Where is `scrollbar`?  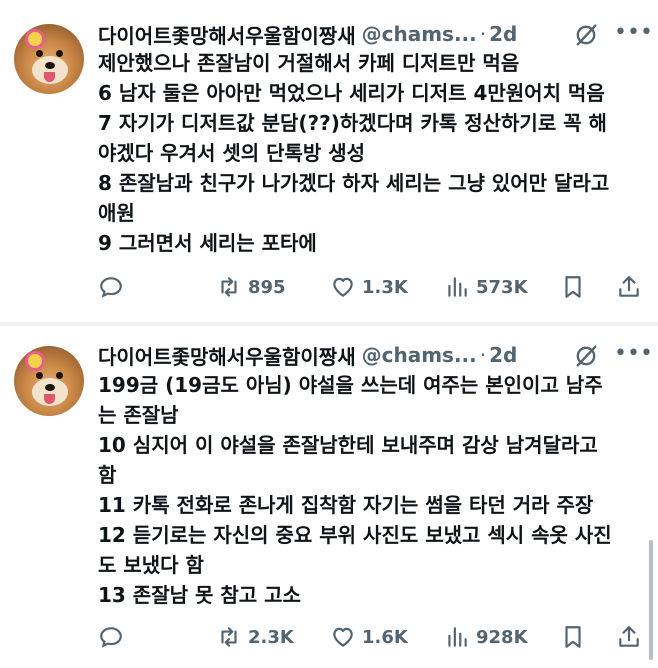 scrollbar is located at coordinates (651, 600).